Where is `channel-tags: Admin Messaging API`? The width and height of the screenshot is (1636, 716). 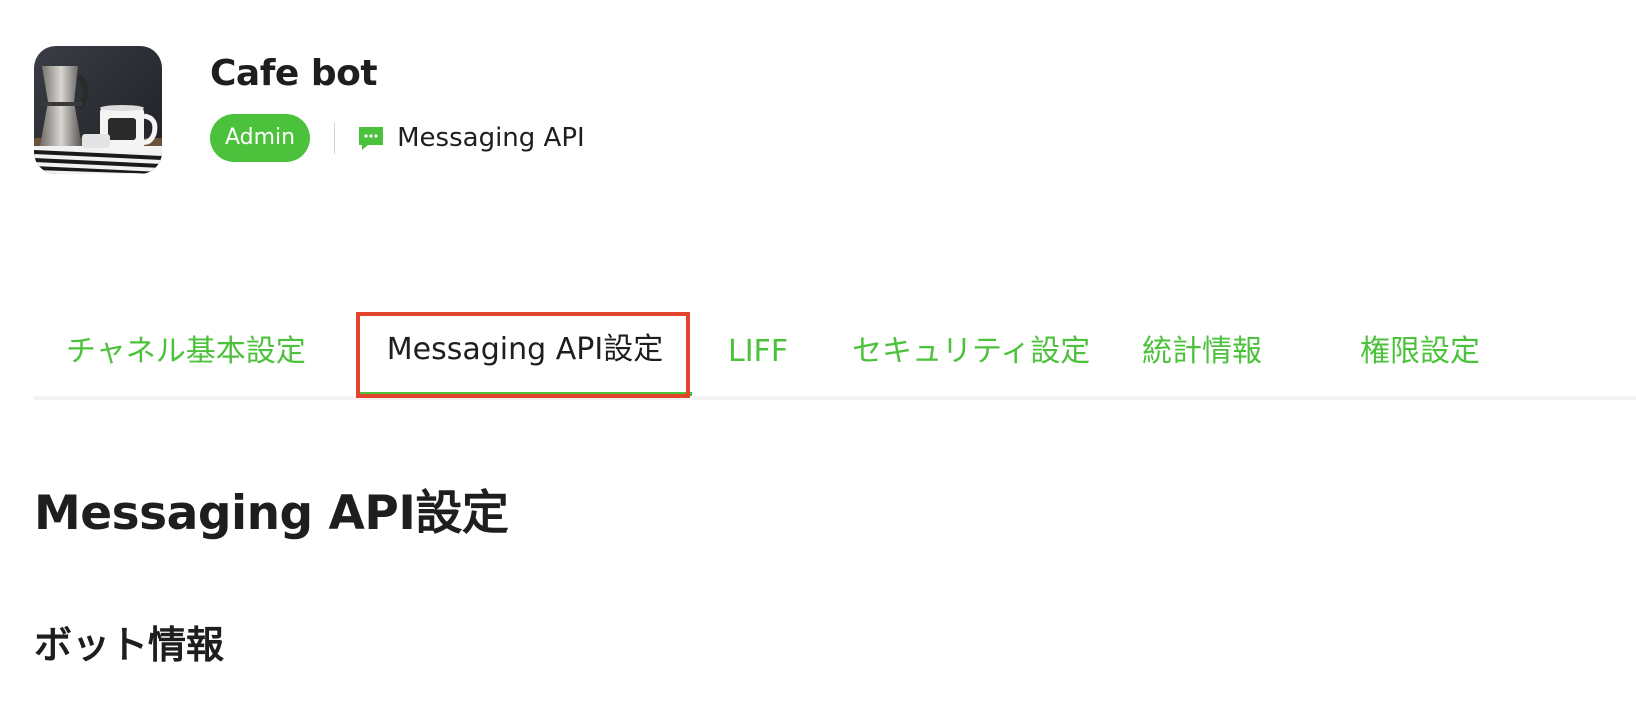 channel-tags: Admin Messaging API is located at coordinates (397, 138).